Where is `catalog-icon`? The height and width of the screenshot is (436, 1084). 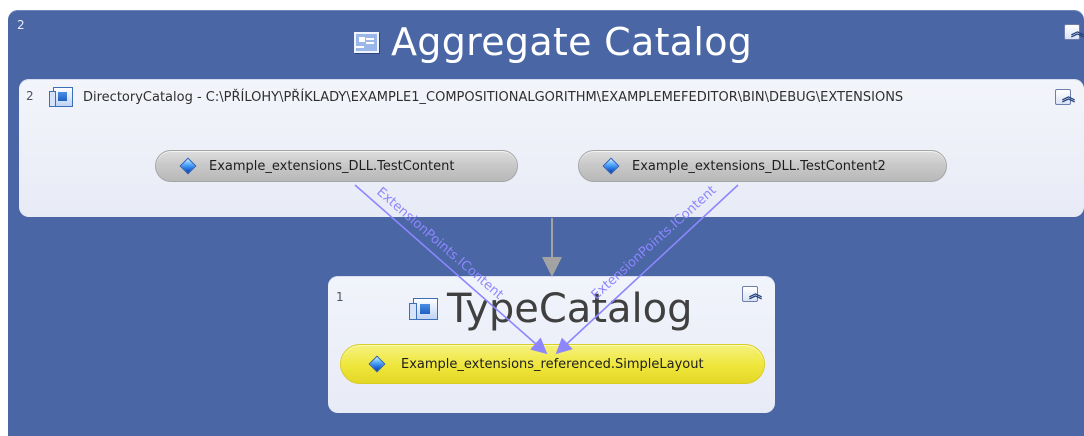
catalog-icon is located at coordinates (366, 42).